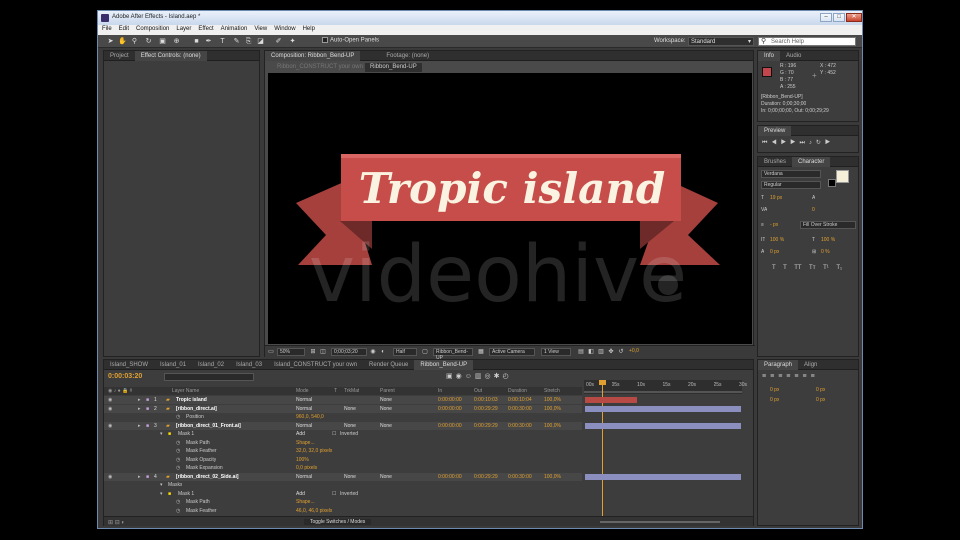  Describe the element at coordinates (453, 354) in the screenshot. I see `layer-view-dropdown: Ribbon_Bend-UP` at that location.